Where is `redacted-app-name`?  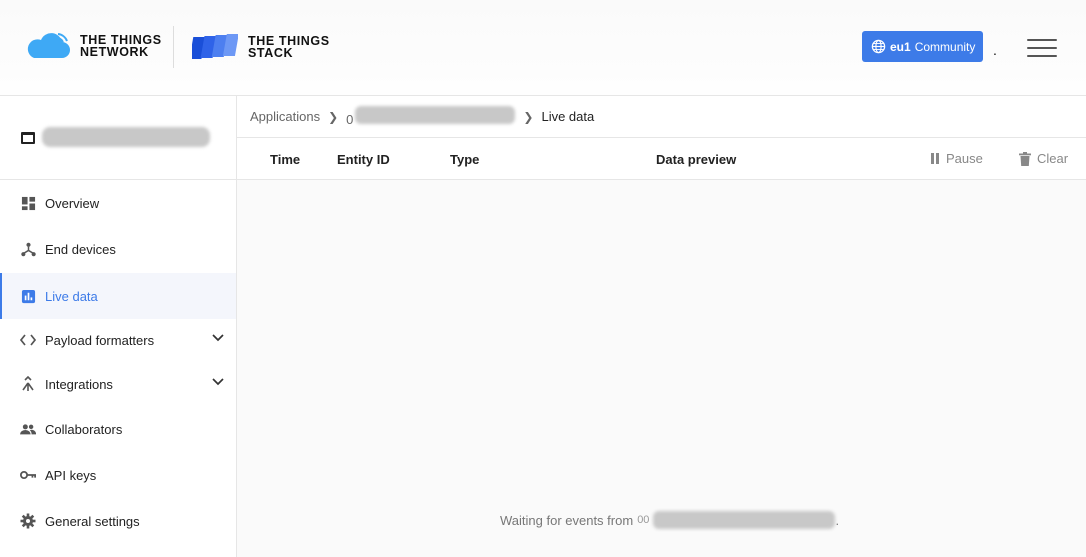 redacted-app-name is located at coordinates (126, 137).